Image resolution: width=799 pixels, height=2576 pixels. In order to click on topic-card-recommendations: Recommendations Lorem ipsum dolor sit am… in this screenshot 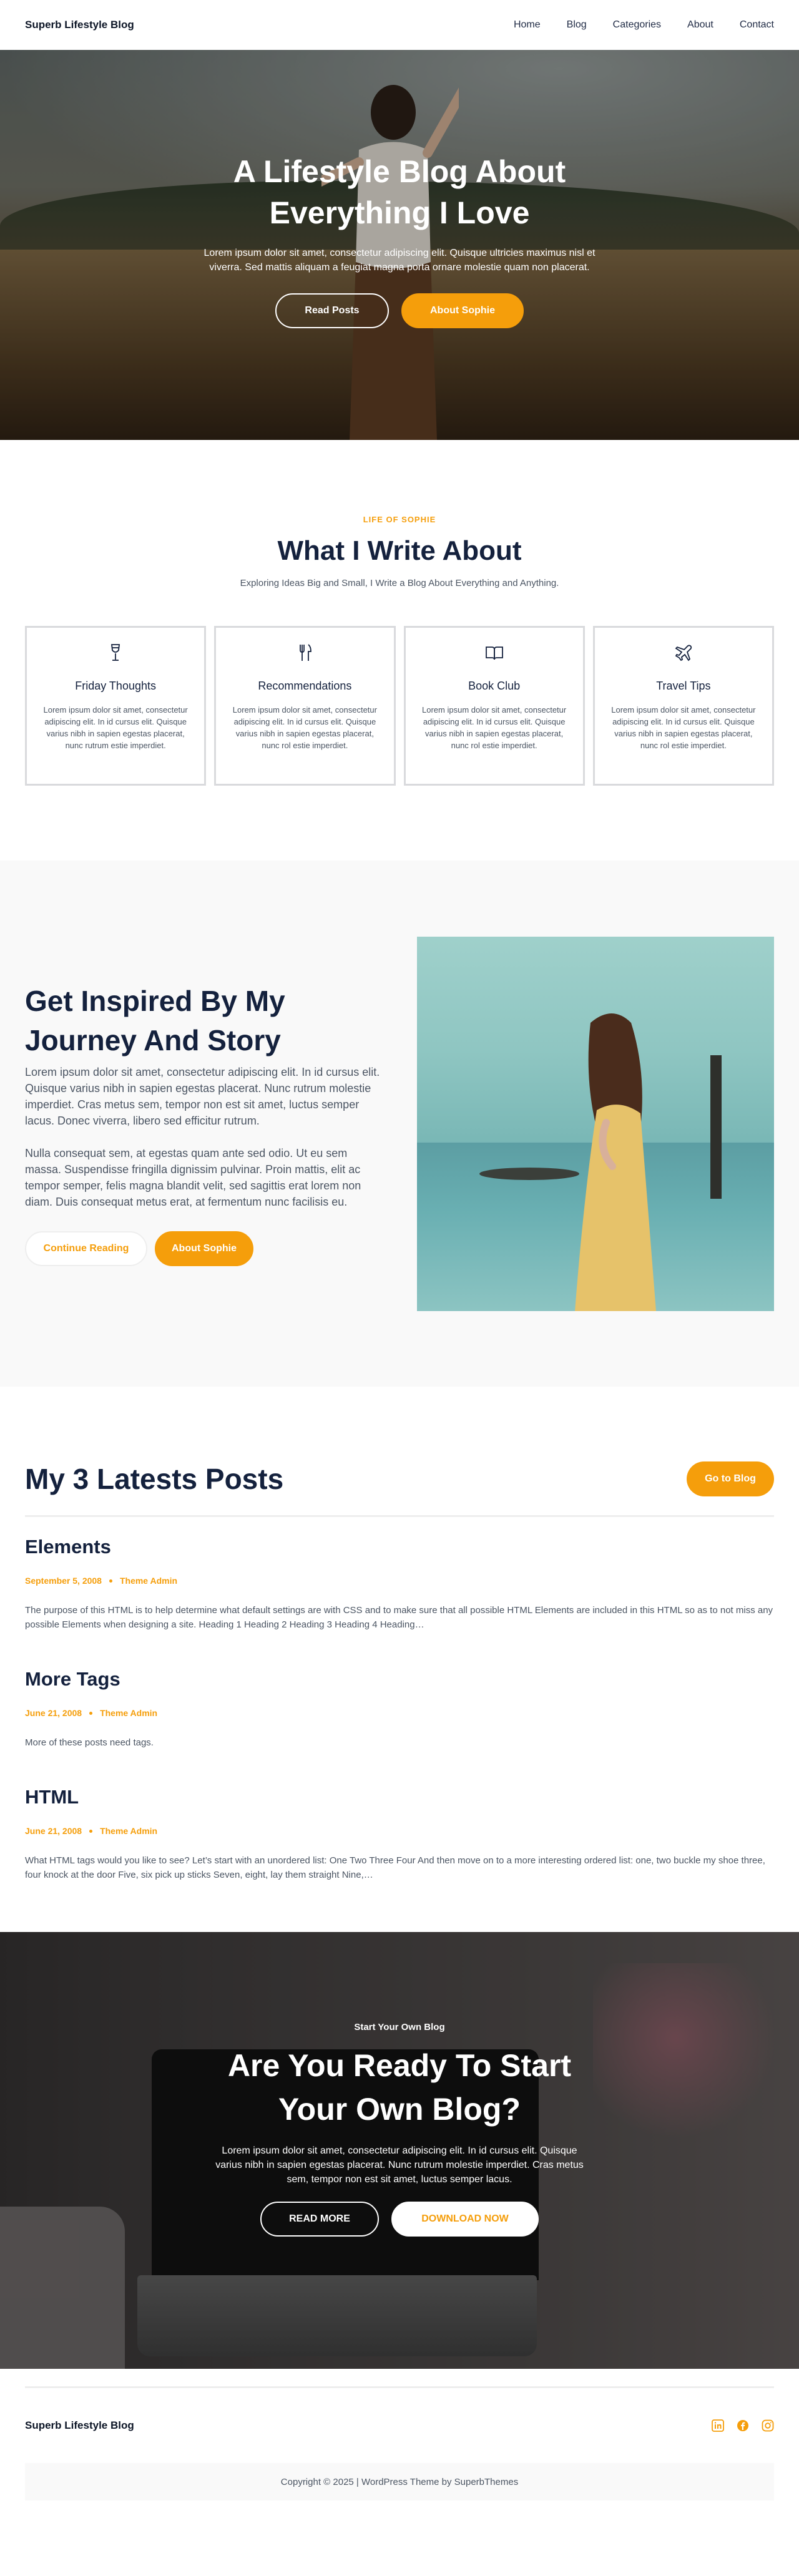, I will do `click(305, 706)`.